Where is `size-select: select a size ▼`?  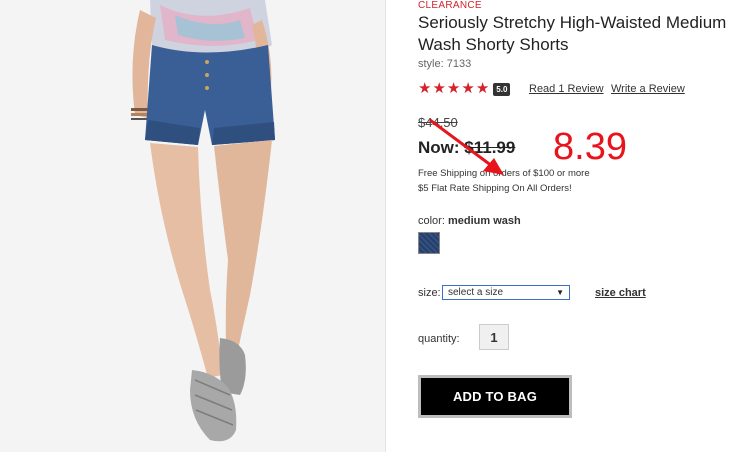 size-select: select a size ▼ is located at coordinates (506, 292).